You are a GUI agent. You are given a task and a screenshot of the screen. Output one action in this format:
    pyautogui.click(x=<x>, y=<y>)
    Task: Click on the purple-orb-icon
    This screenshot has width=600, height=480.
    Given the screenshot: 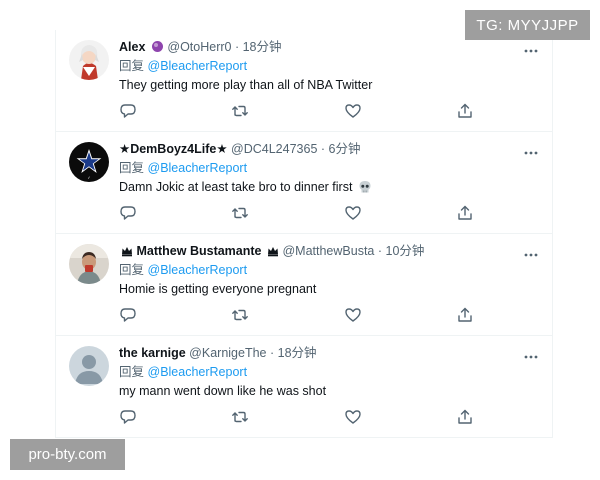 What is the action you would take?
    pyautogui.click(x=157, y=48)
    